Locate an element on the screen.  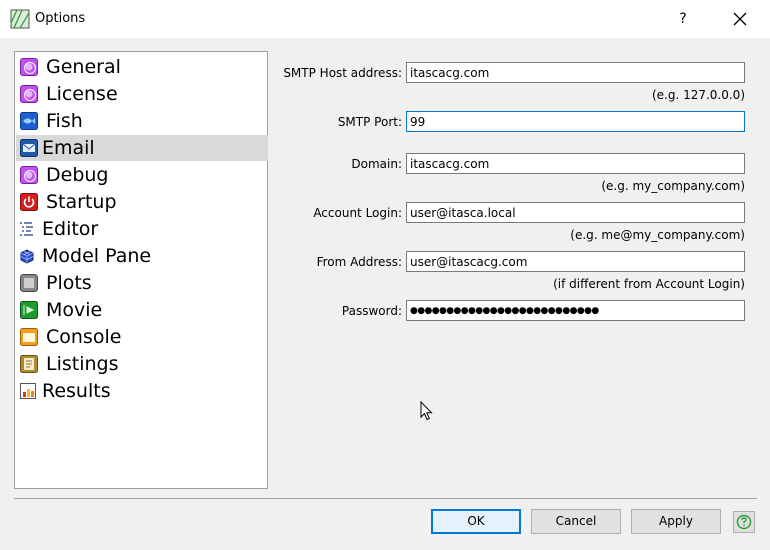
console-icon is located at coordinates (29, 337).